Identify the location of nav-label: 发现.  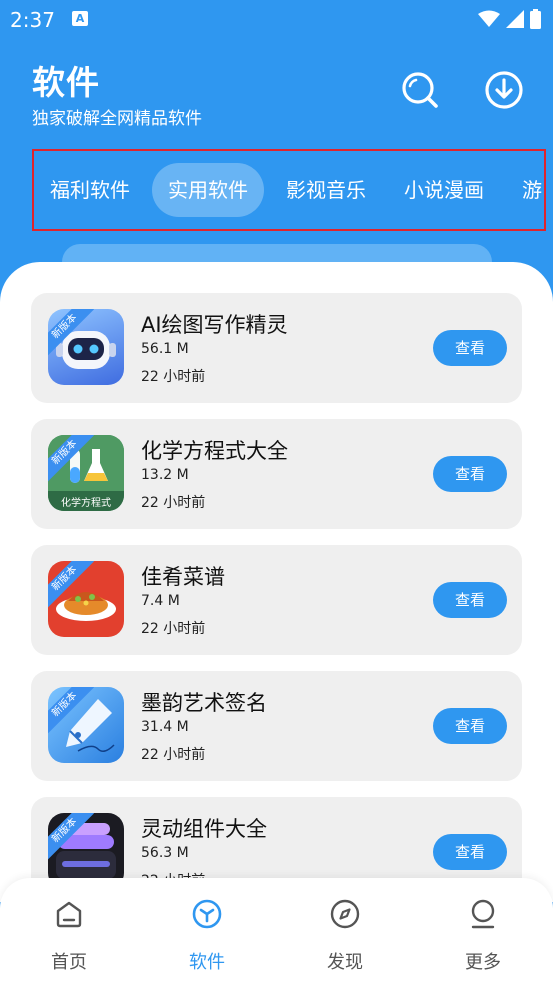
(345, 962).